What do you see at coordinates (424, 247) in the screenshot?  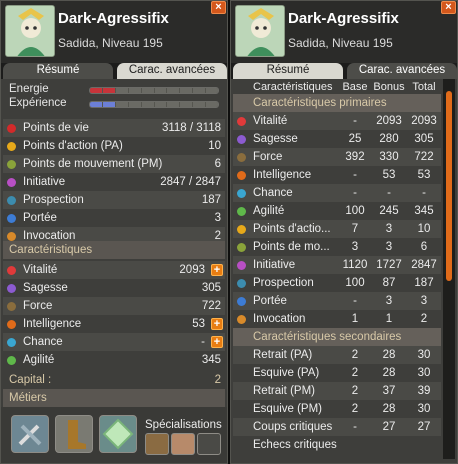 I see `total-value: 6` at bounding box center [424, 247].